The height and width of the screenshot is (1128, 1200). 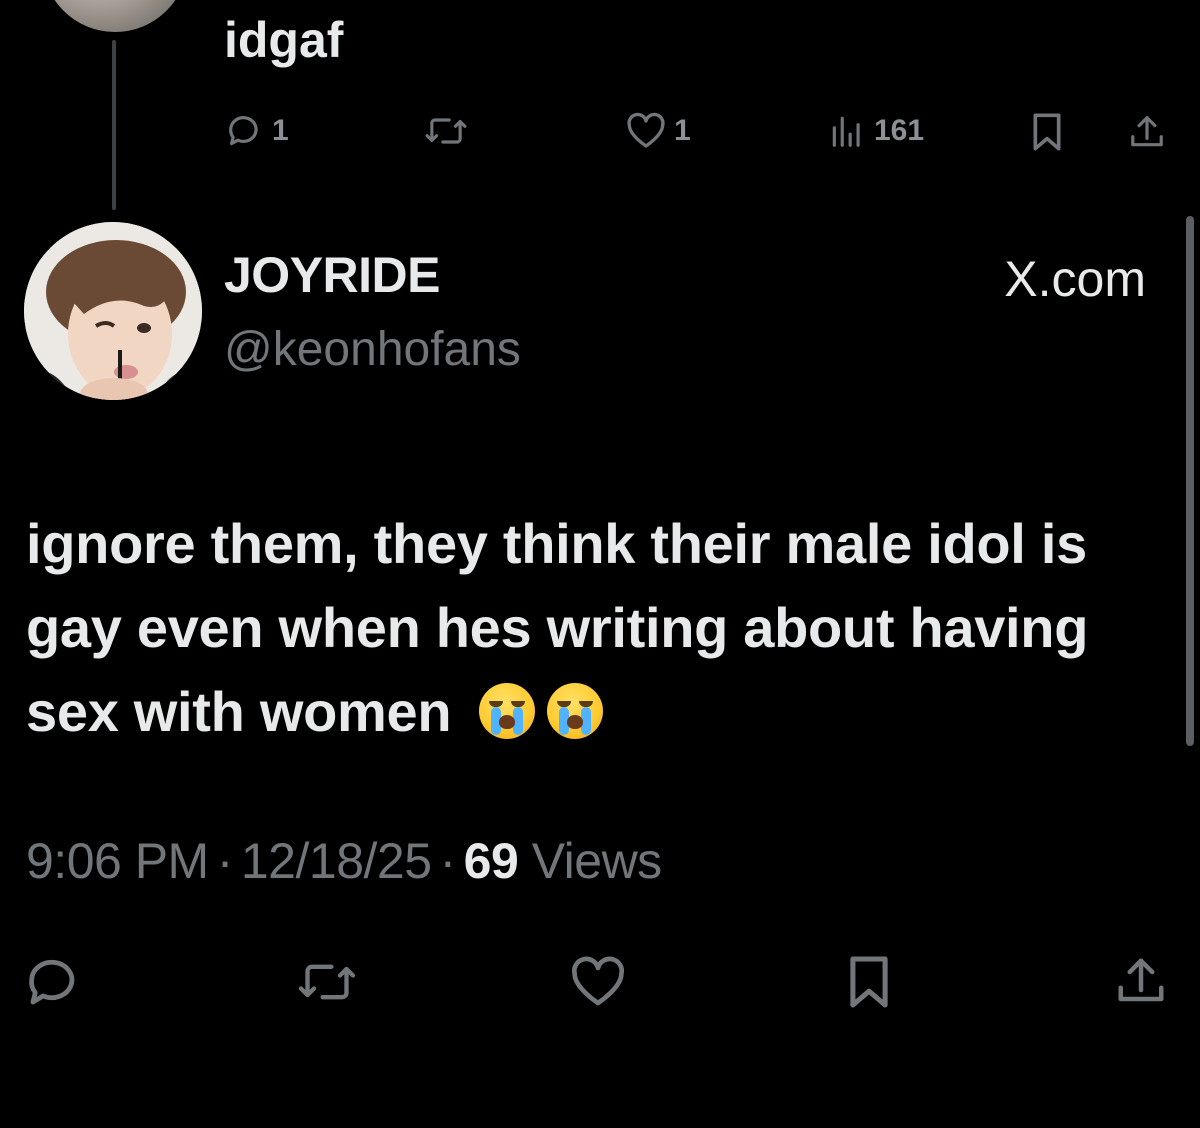 I want to click on tweet-metadata: 9:06 PM · 12/18/25 · 69 Views, so click(x=344, y=861).